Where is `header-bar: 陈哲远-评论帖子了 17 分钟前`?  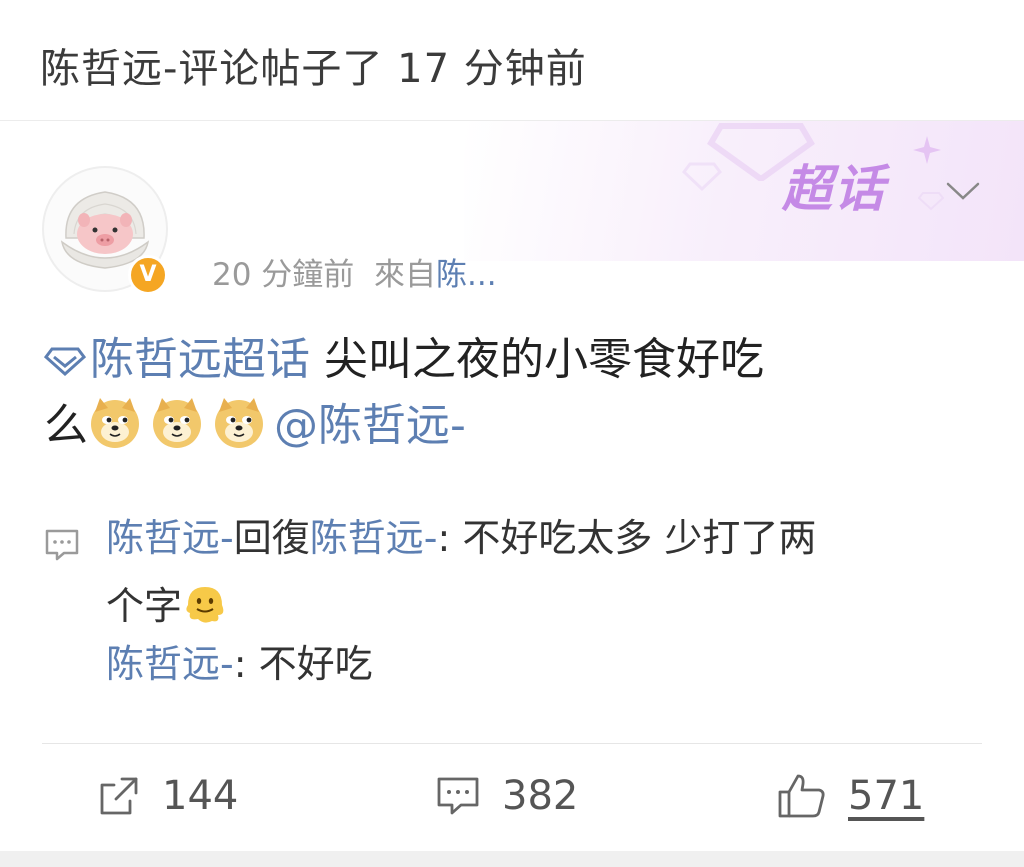 header-bar: 陈哲远-评论帖子了 17 分钟前 is located at coordinates (512, 60).